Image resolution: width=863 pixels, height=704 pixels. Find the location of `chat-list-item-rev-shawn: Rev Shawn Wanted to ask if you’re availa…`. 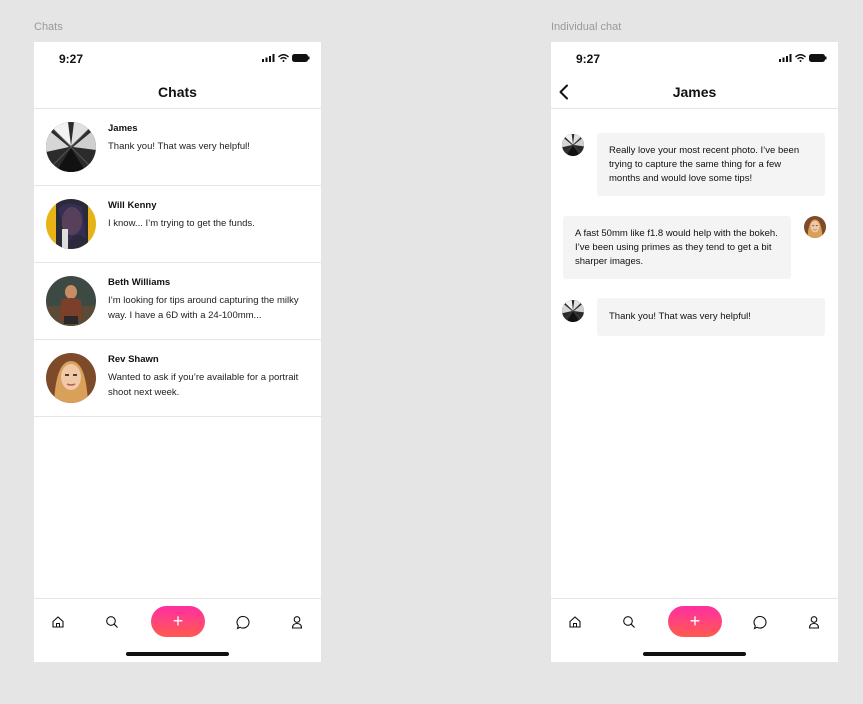

chat-list-item-rev-shawn: Rev Shawn Wanted to ask if you’re availa… is located at coordinates (177, 378).